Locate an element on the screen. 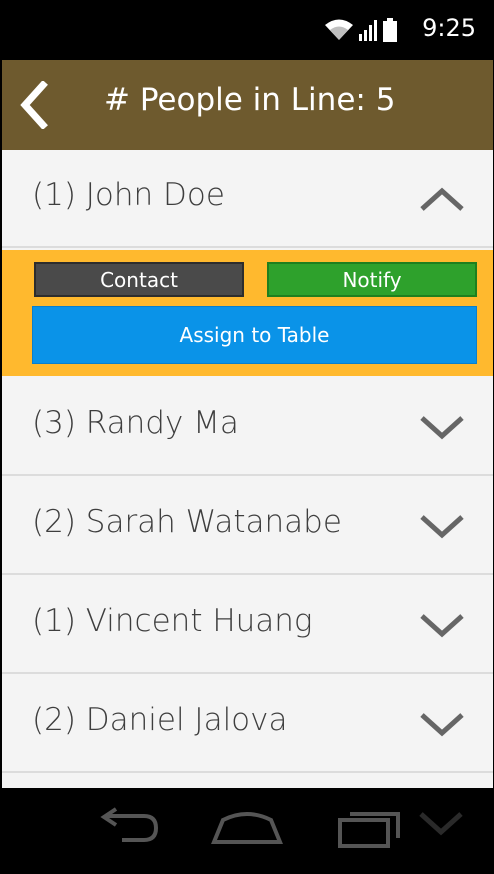  status-time: 9:25 is located at coordinates (449, 28).